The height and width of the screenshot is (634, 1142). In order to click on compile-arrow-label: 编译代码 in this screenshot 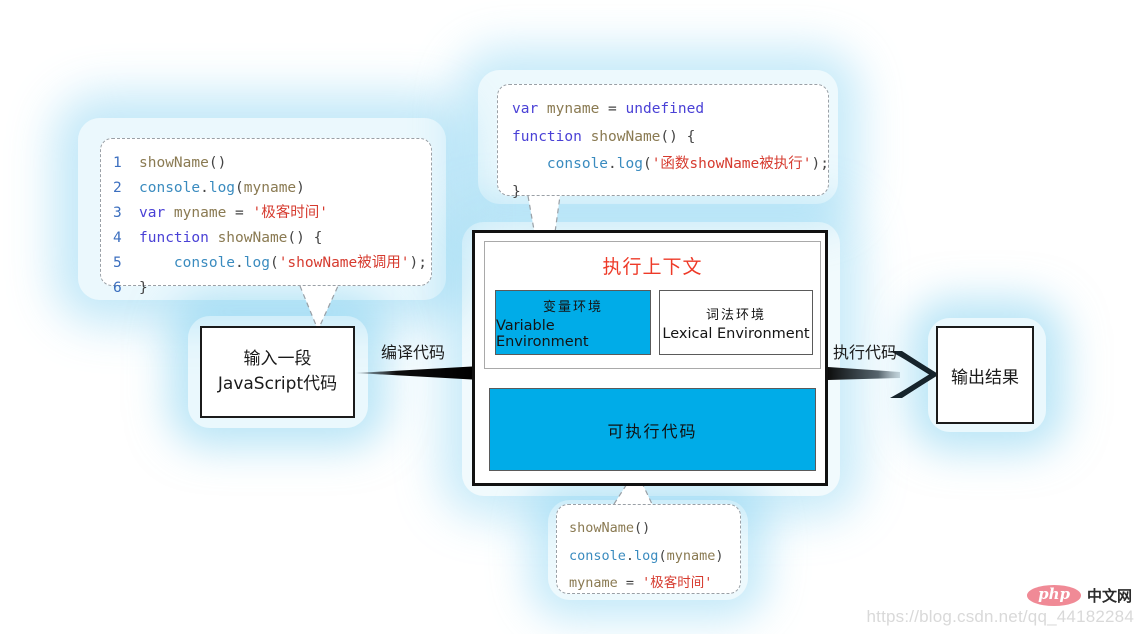, I will do `click(413, 352)`.